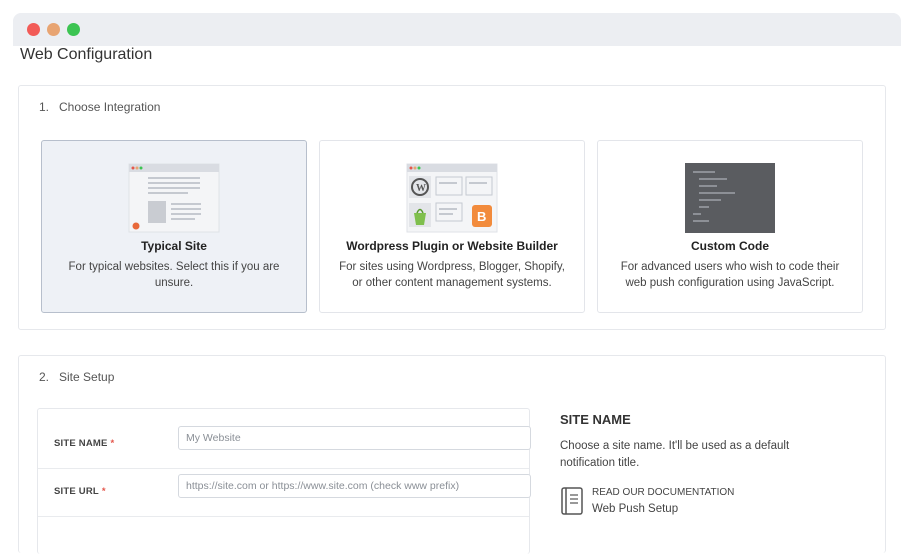 The width and height of the screenshot is (914, 554). I want to click on site-url-row: SITE URL *, so click(284, 493).